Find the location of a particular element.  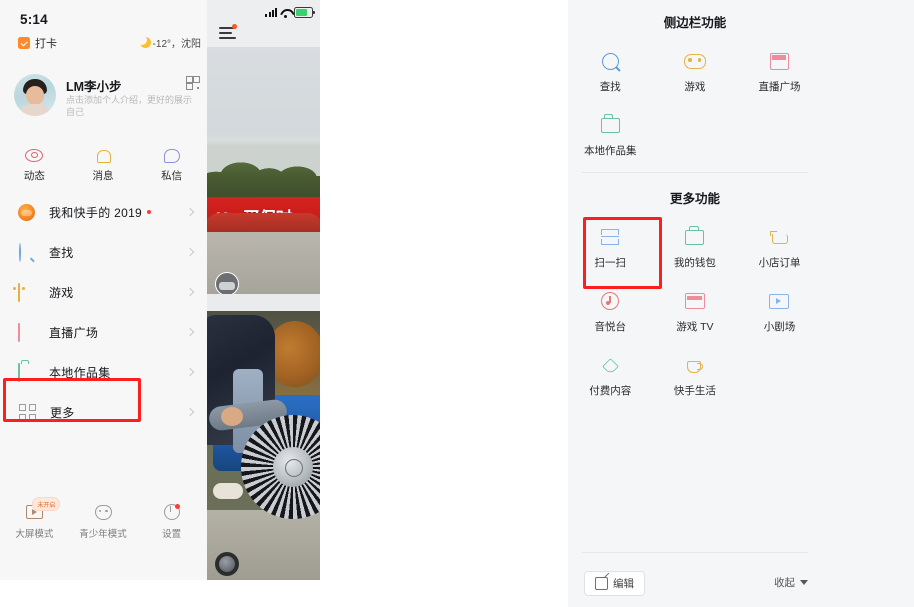

video-status-icons is located at coordinates (290, 12).